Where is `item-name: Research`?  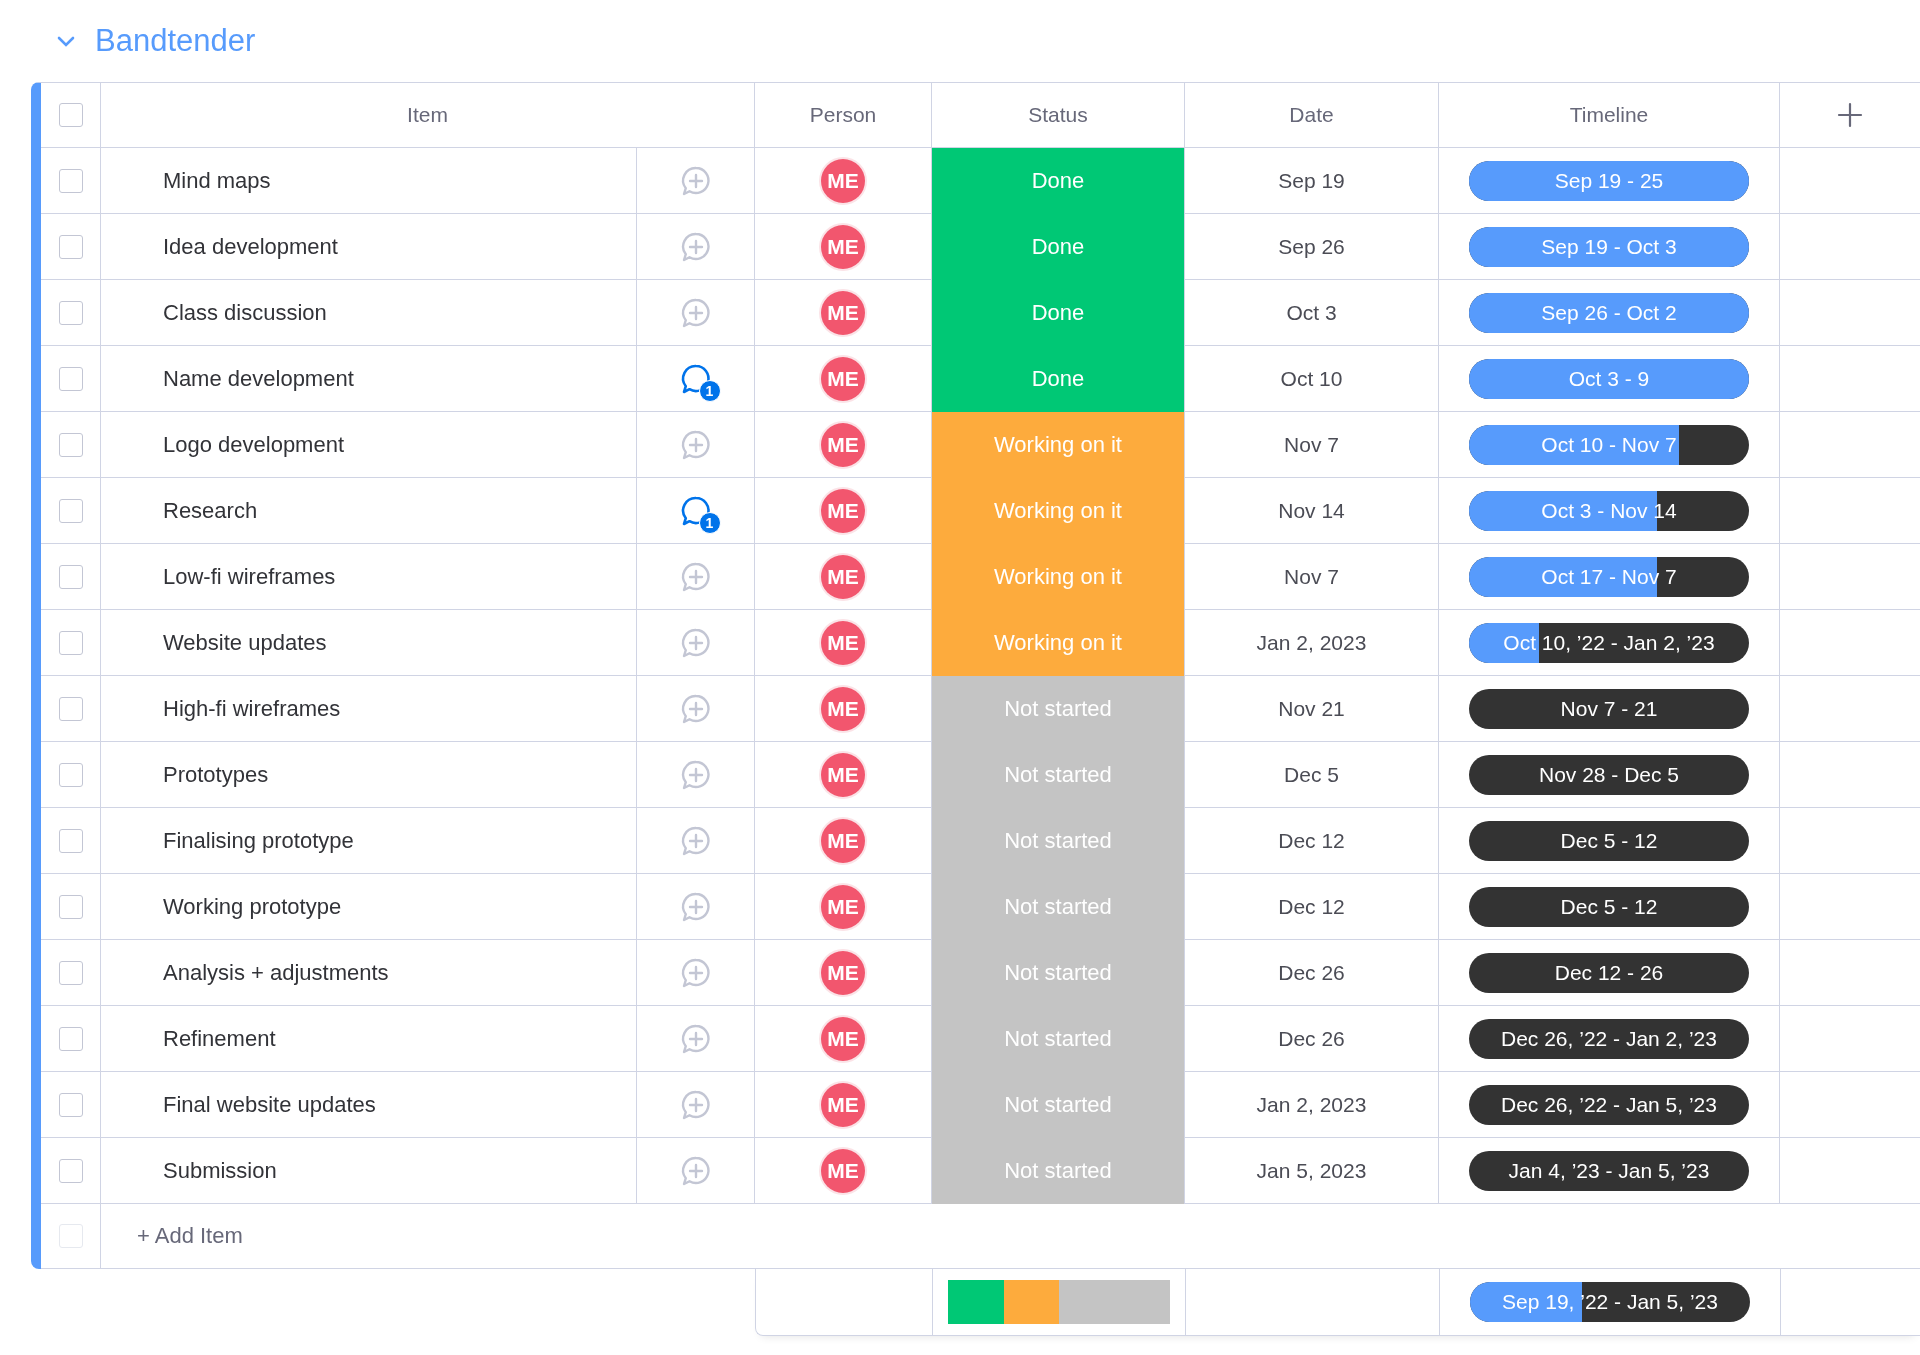 item-name: Research is located at coordinates (179, 510).